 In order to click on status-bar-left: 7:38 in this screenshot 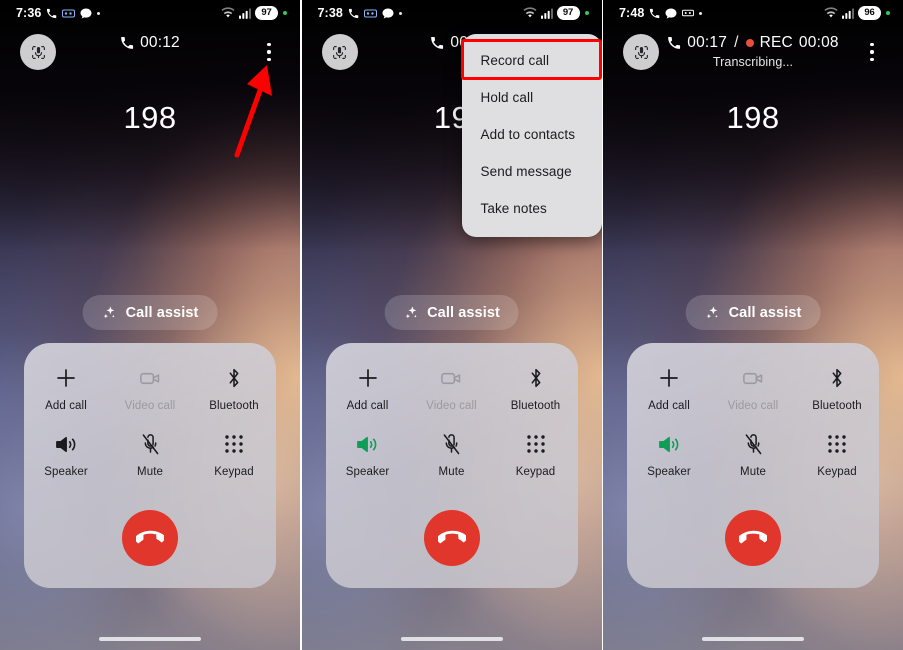, I will do `click(360, 13)`.